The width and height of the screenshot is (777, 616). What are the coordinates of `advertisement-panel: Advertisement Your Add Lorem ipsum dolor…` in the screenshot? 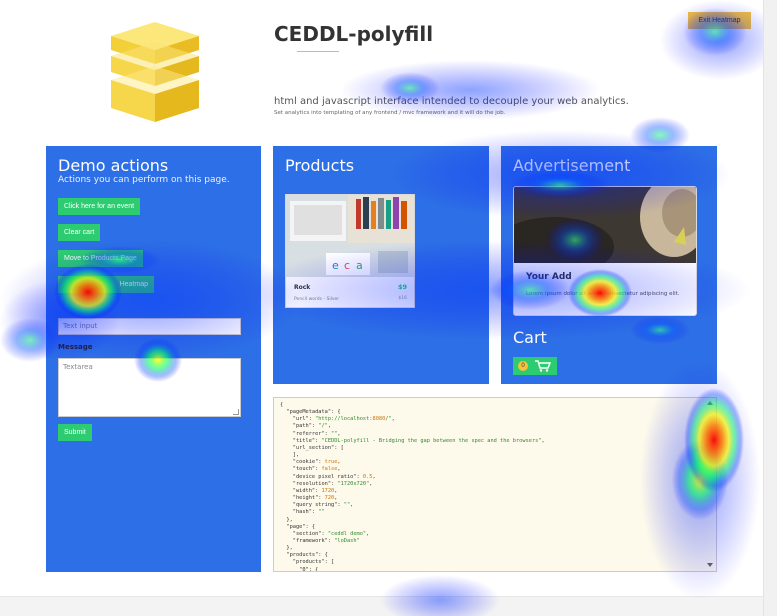 It's located at (609, 265).